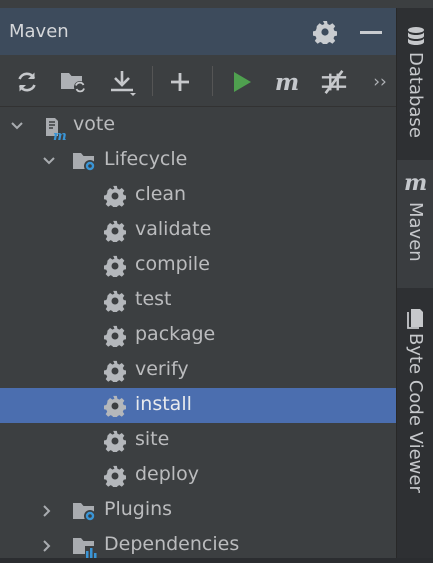 The height and width of the screenshot is (563, 433). I want to click on skip-tests-icon, so click(334, 82).